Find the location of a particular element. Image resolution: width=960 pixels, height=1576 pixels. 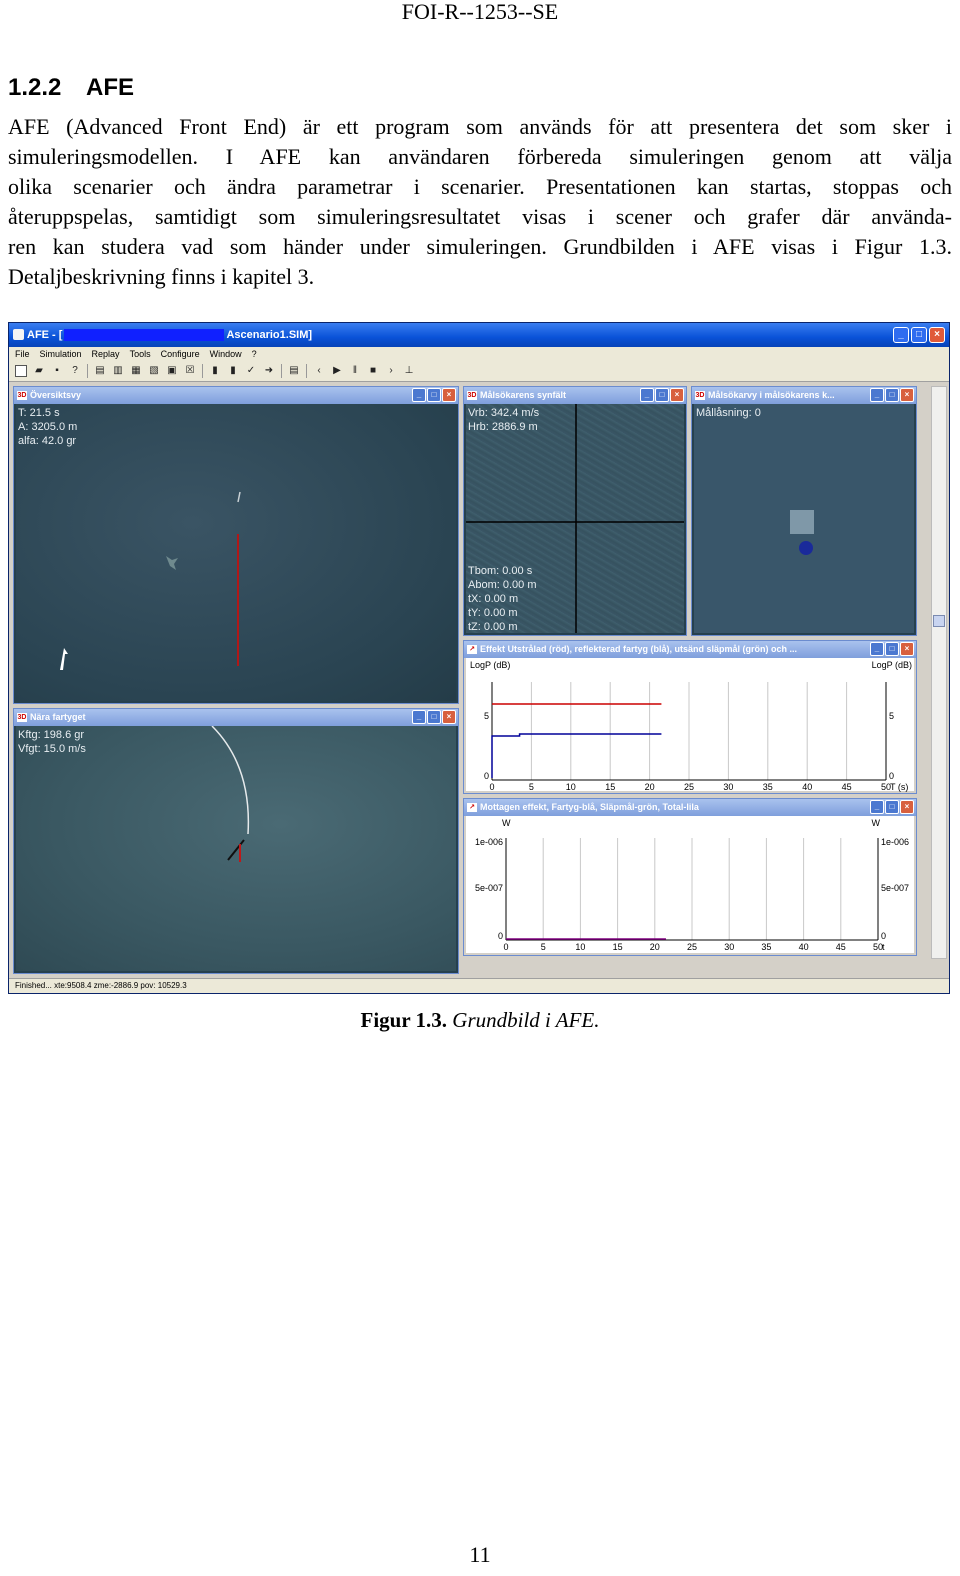

menu-file: File is located at coordinates (22, 354).